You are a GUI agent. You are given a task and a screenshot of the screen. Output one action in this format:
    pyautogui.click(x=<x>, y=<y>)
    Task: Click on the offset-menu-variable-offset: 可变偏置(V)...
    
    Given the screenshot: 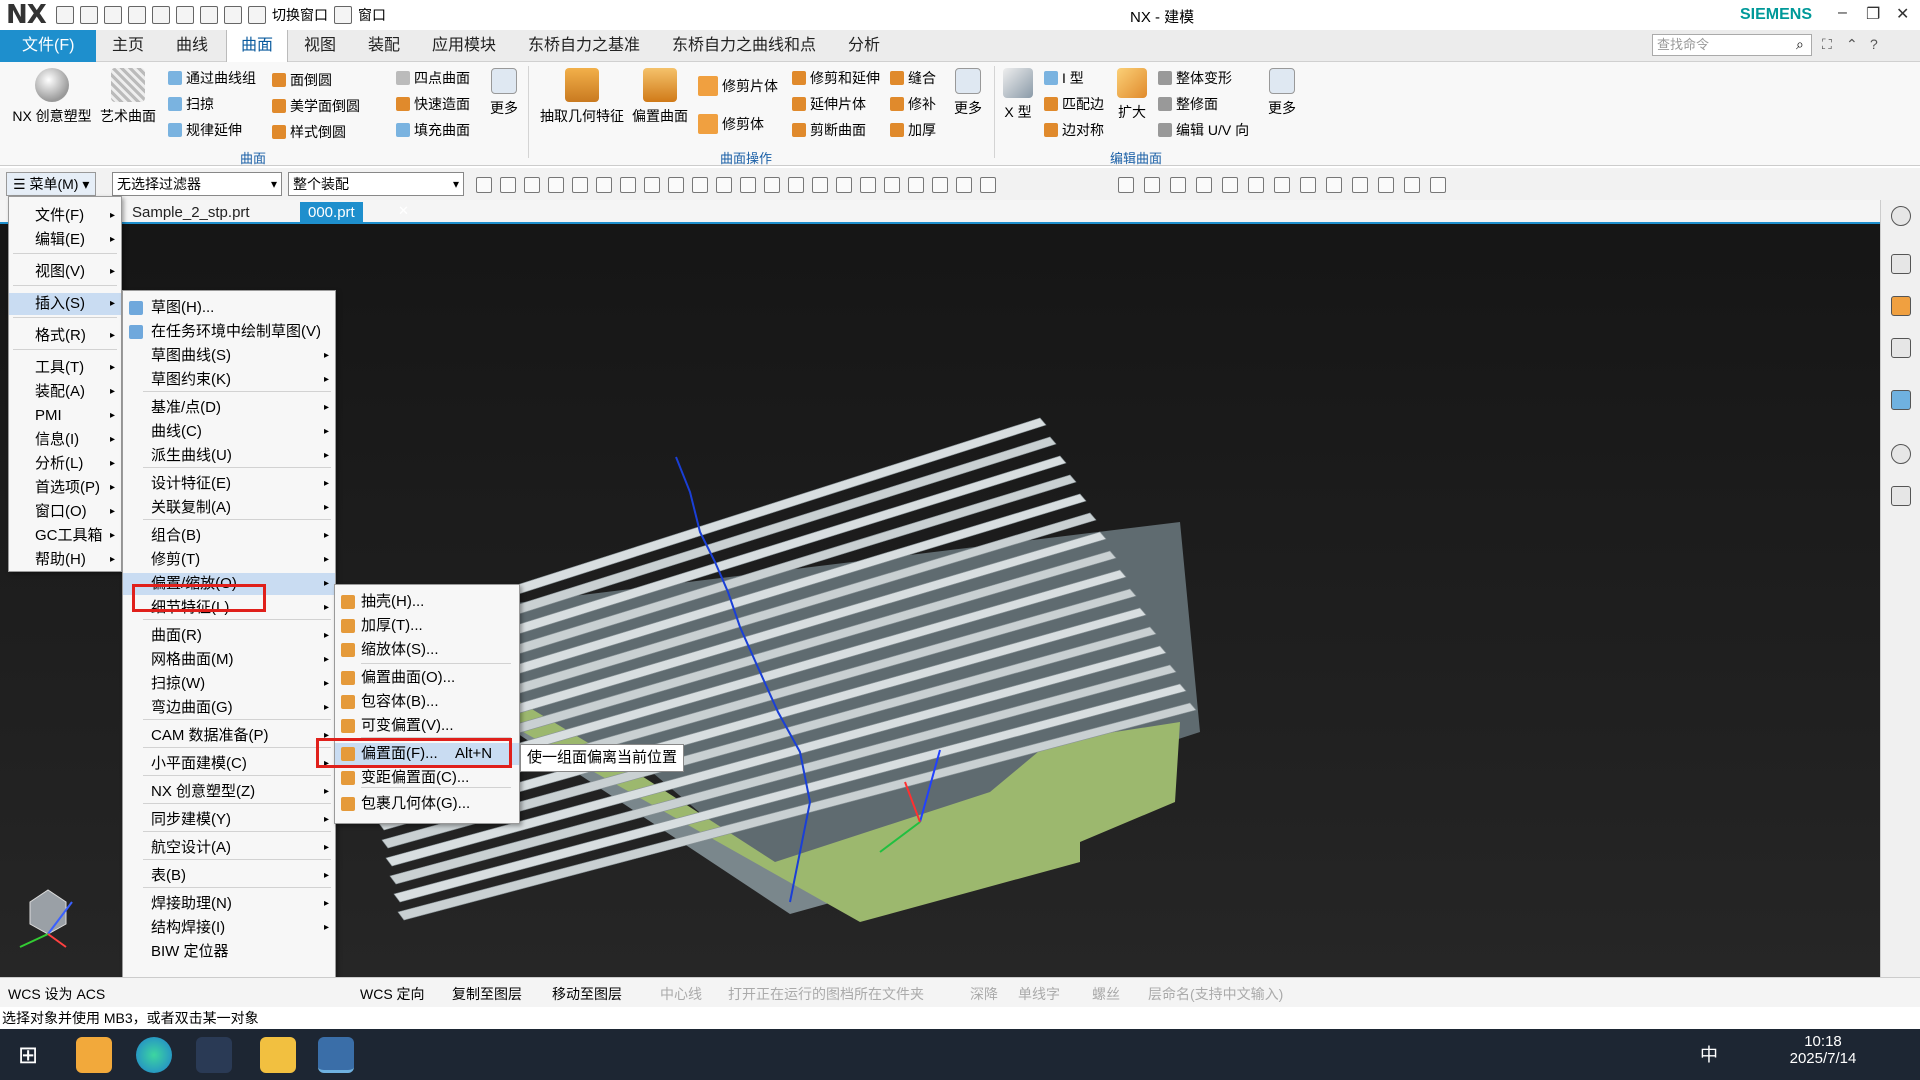 What is the action you would take?
    pyautogui.click(x=427, y=726)
    